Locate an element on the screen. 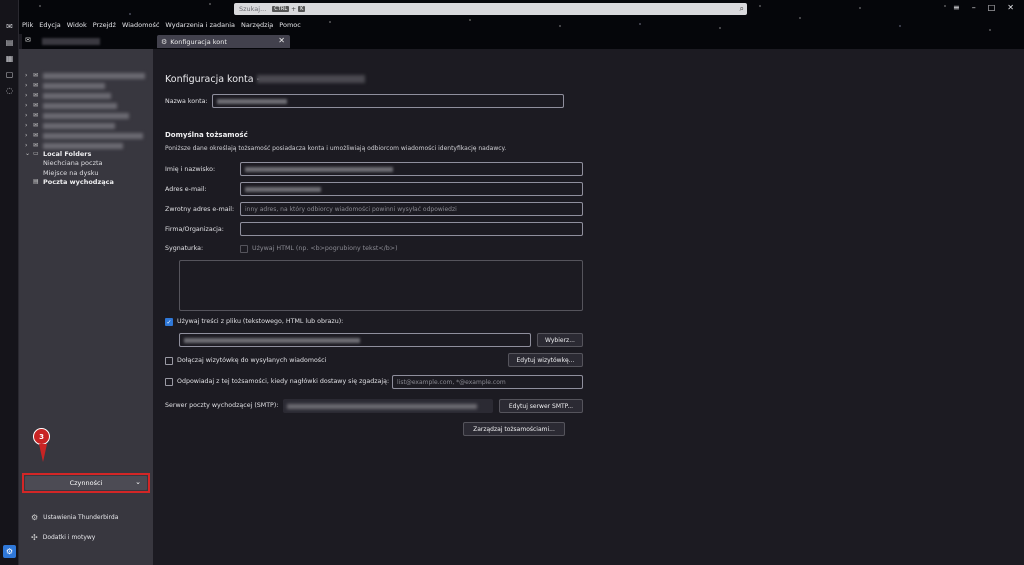 Image resolution: width=1024 pixels, height=565 pixels. folder-label: Niechciana poczta is located at coordinates (73, 162).